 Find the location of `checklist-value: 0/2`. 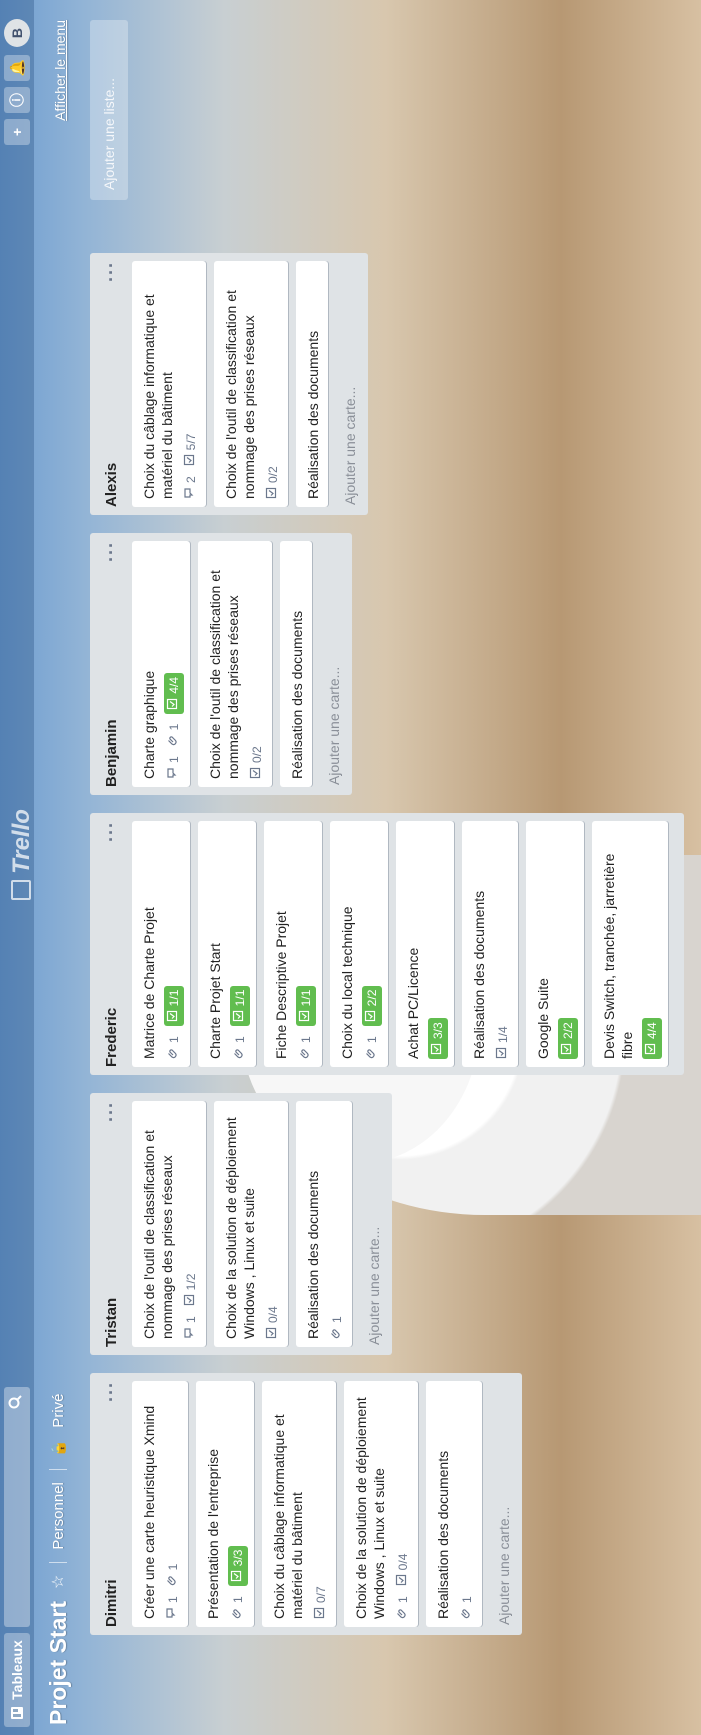

checklist-value: 0/2 is located at coordinates (273, 474).